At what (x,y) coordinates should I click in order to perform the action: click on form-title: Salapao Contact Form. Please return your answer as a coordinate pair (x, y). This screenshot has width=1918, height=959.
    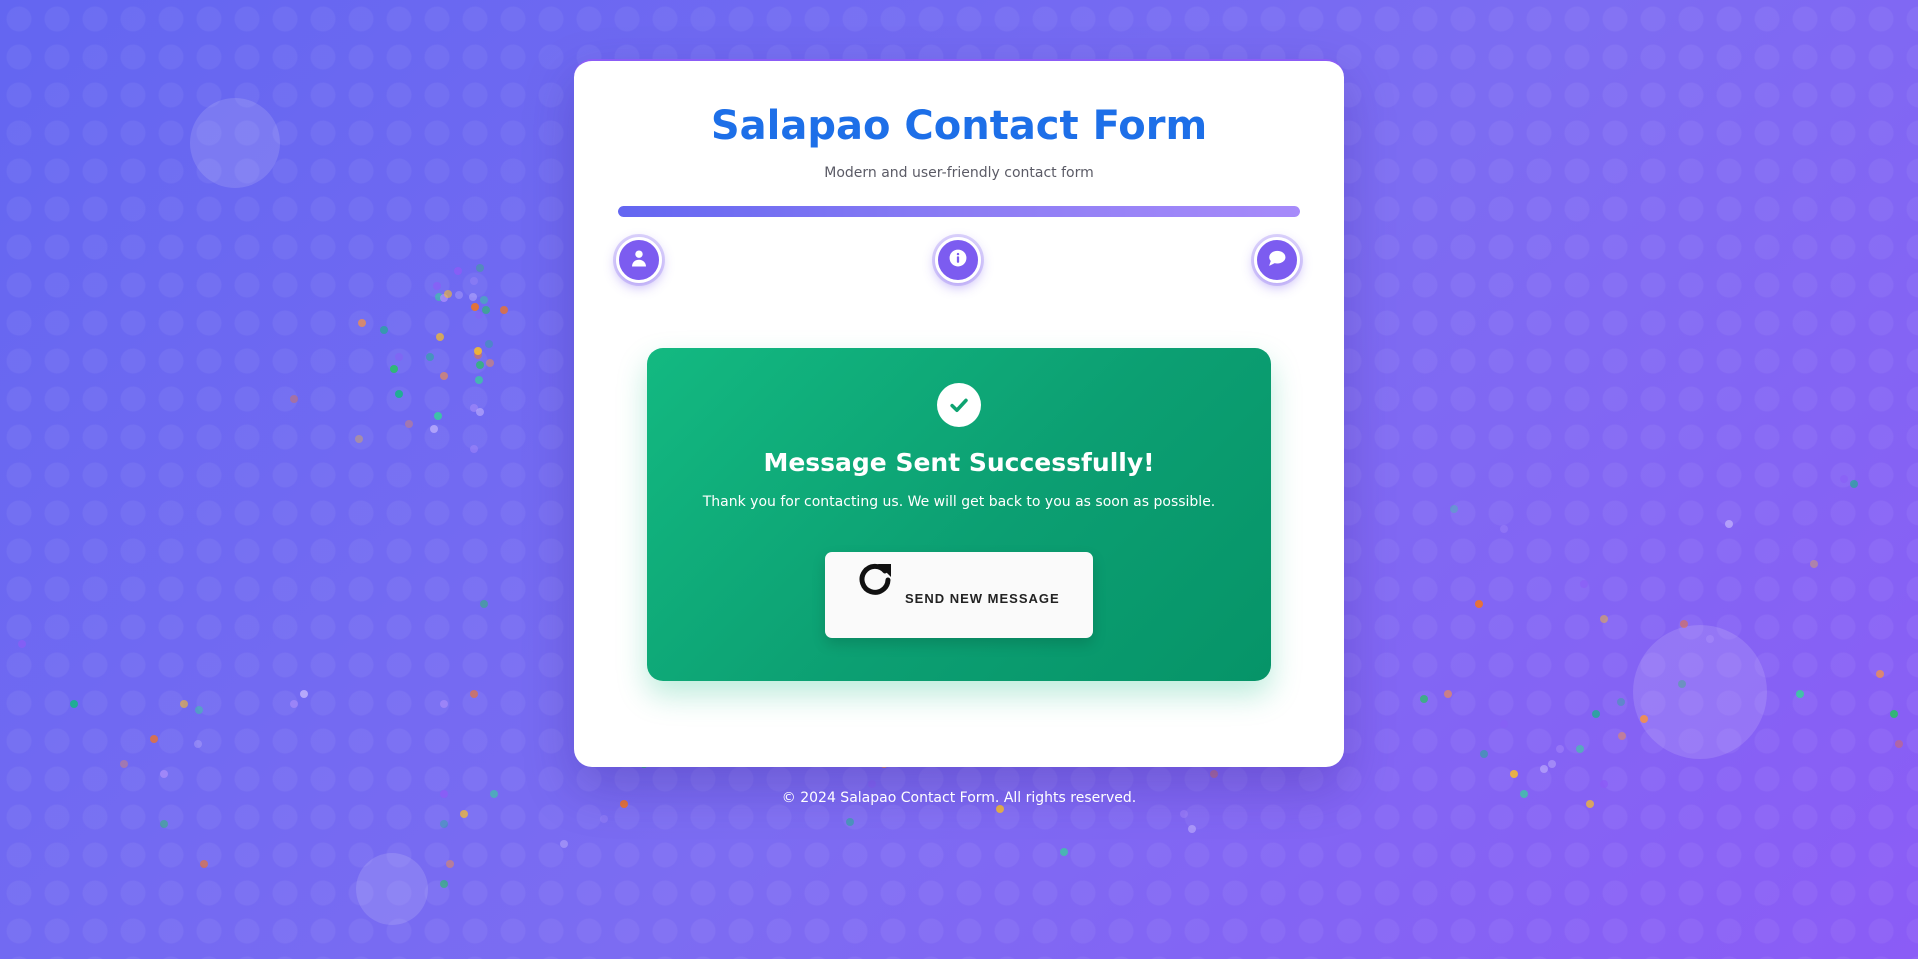
    Looking at the image, I should click on (959, 126).